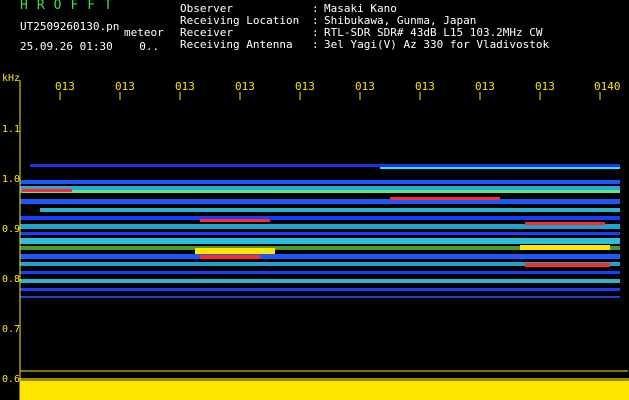 The width and height of the screenshot is (629, 400). I want to click on noise-floor-strip, so click(324, 385).